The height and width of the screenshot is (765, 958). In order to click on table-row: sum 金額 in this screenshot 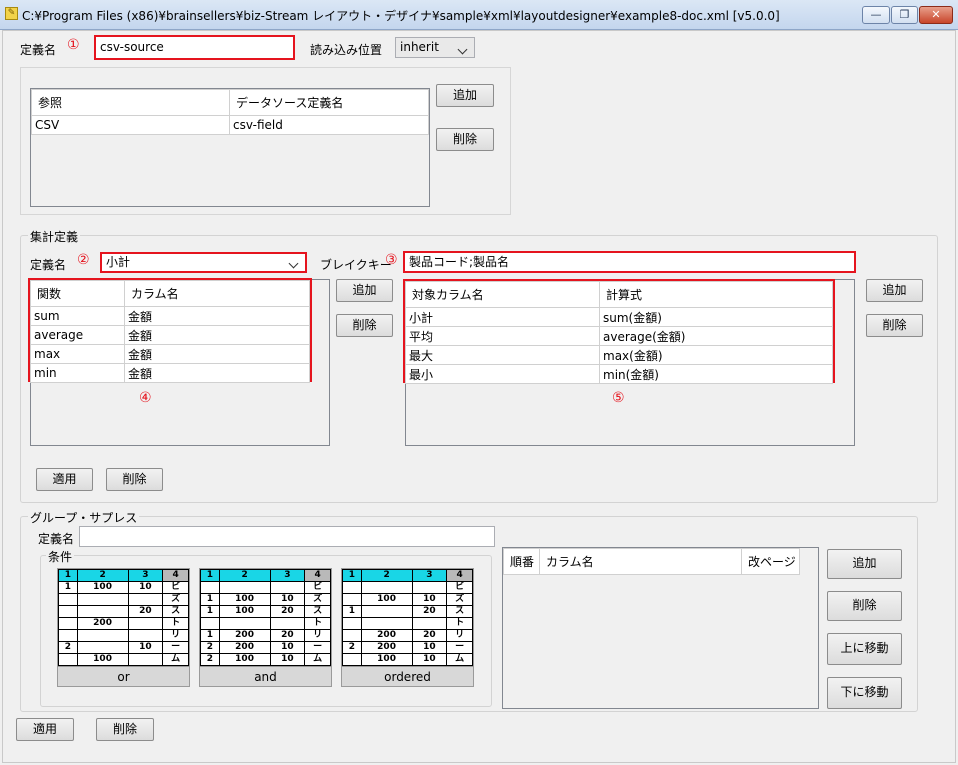, I will do `click(170, 316)`.